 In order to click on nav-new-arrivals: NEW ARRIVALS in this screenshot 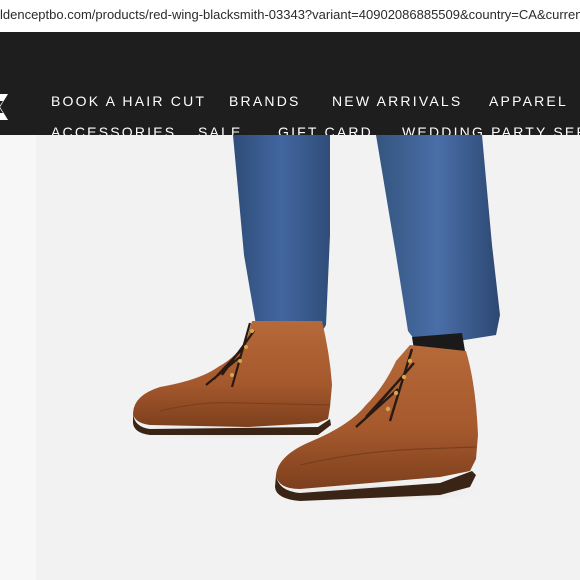, I will do `click(397, 101)`.